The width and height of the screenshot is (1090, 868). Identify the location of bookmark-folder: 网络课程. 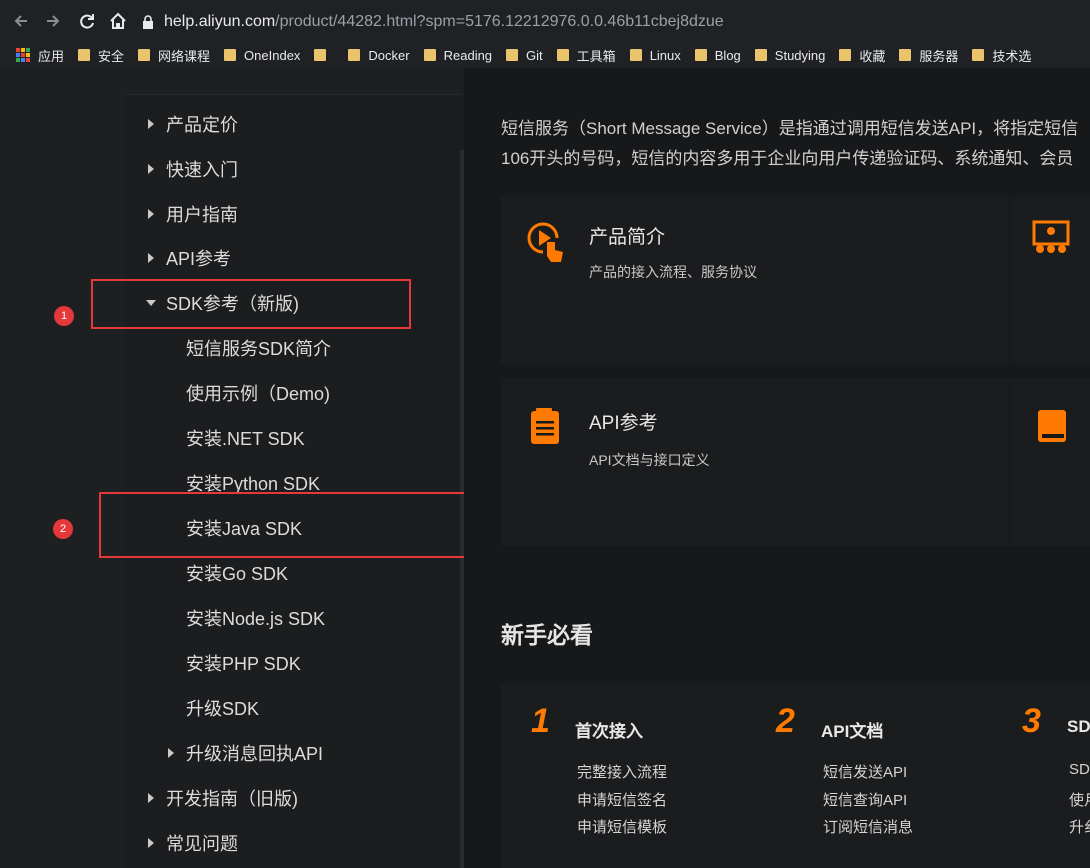
(174, 55).